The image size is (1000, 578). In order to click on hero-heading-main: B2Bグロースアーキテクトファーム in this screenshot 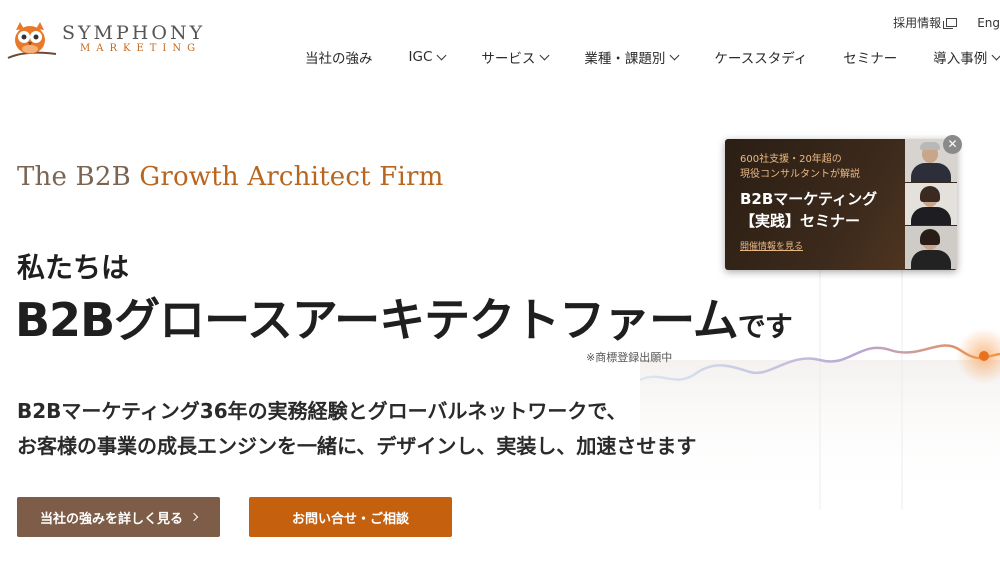, I will do `click(377, 320)`.